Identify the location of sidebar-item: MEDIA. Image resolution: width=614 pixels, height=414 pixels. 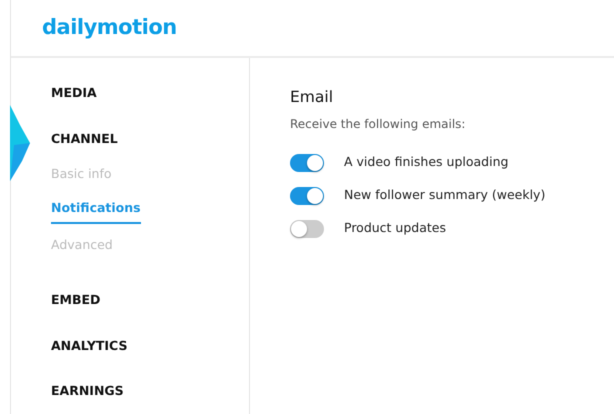
(74, 93).